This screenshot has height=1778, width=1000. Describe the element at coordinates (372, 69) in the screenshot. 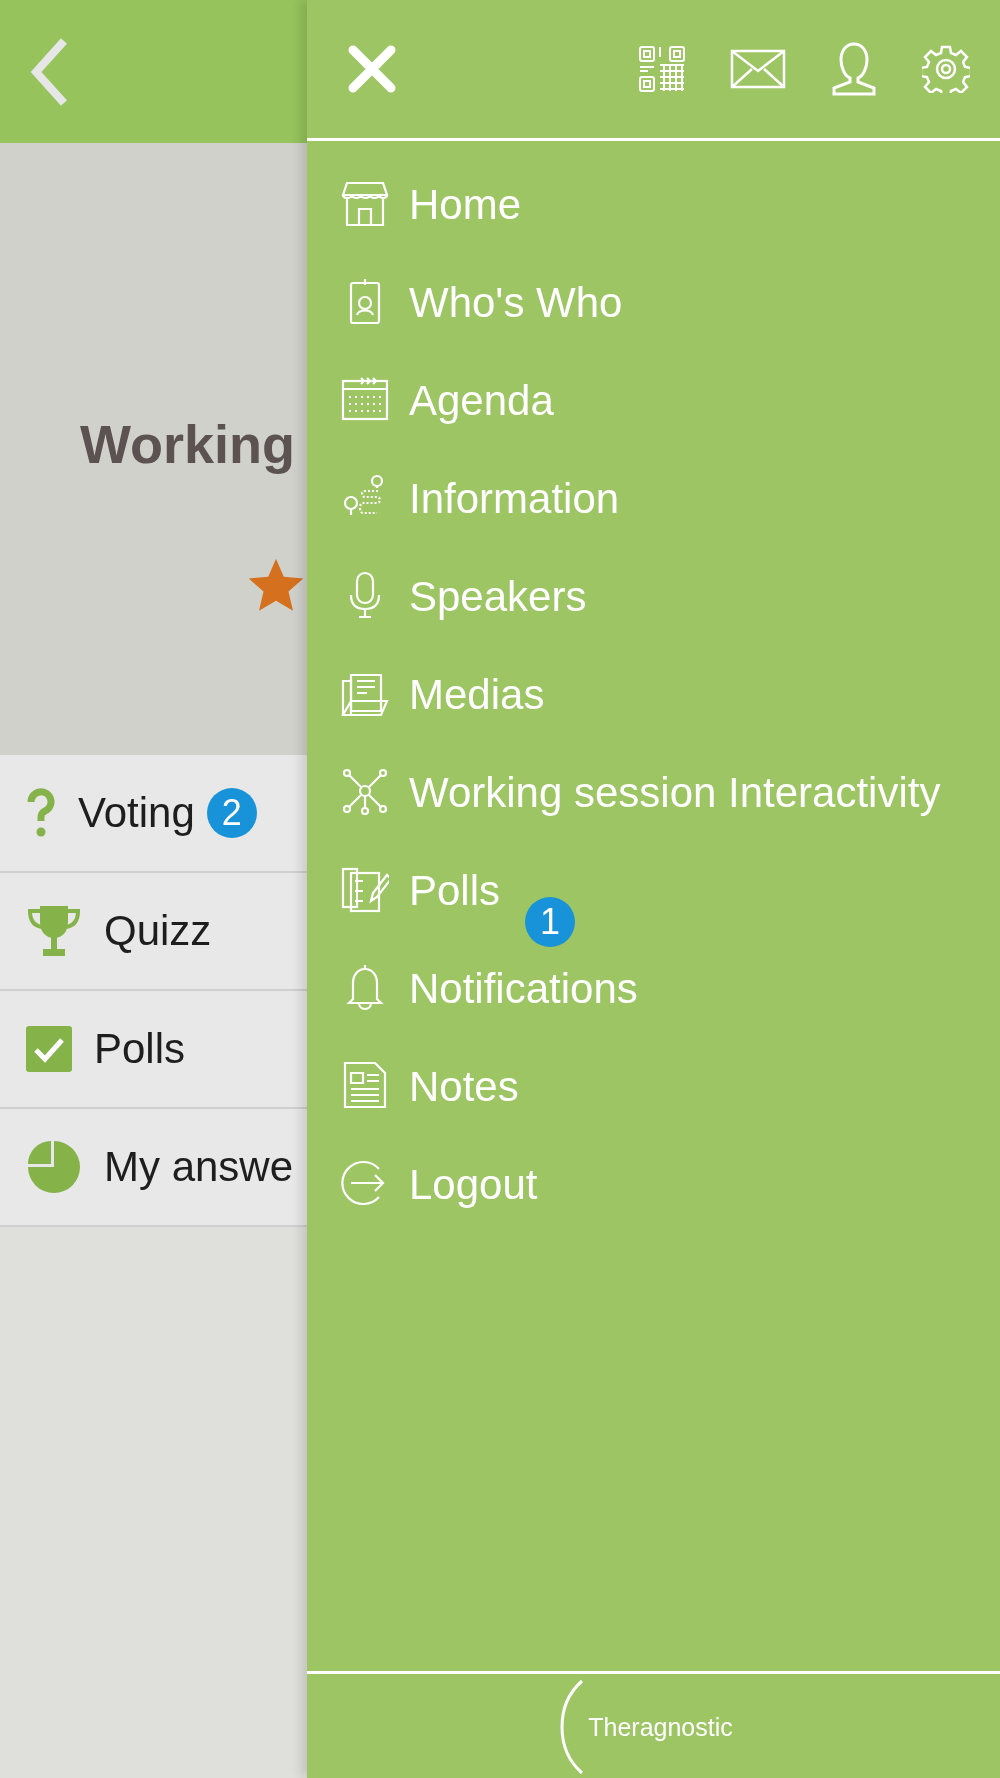

I see `close-icon` at that location.